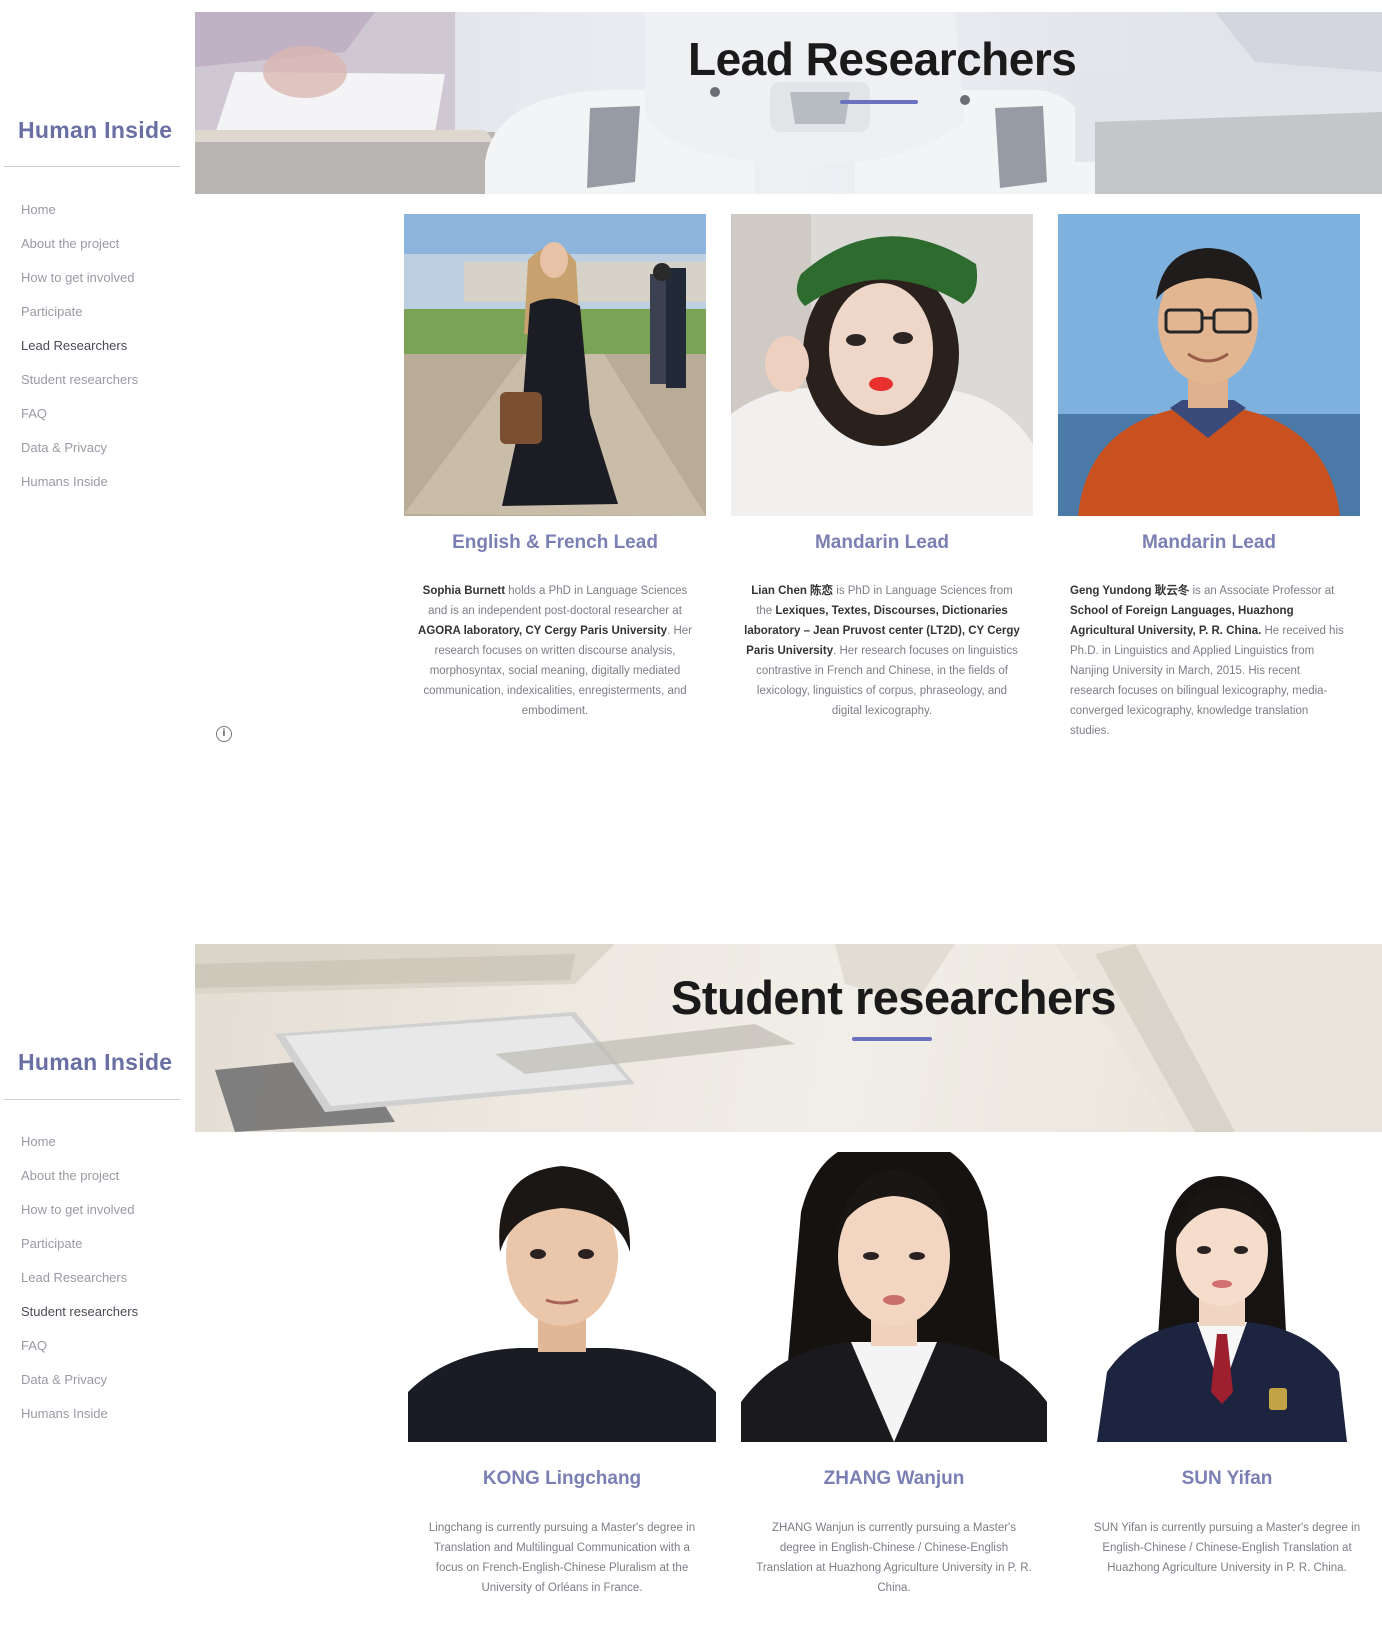 The height and width of the screenshot is (1652, 1382). I want to click on page-title: Student researchers, so click(894, 997).